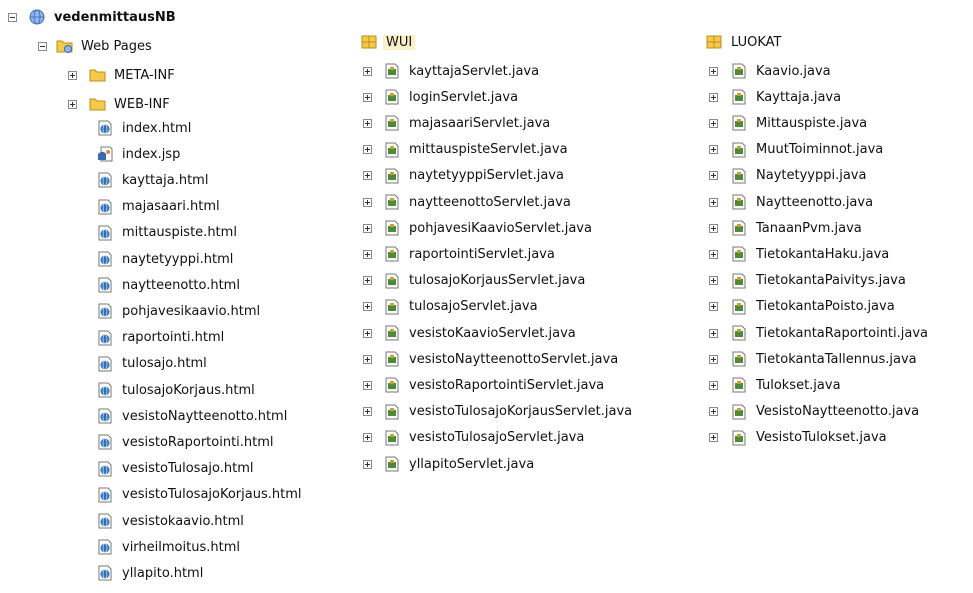  I want to click on java-file-node: vesistoNaytteenottoServlet.java, so click(490, 359).